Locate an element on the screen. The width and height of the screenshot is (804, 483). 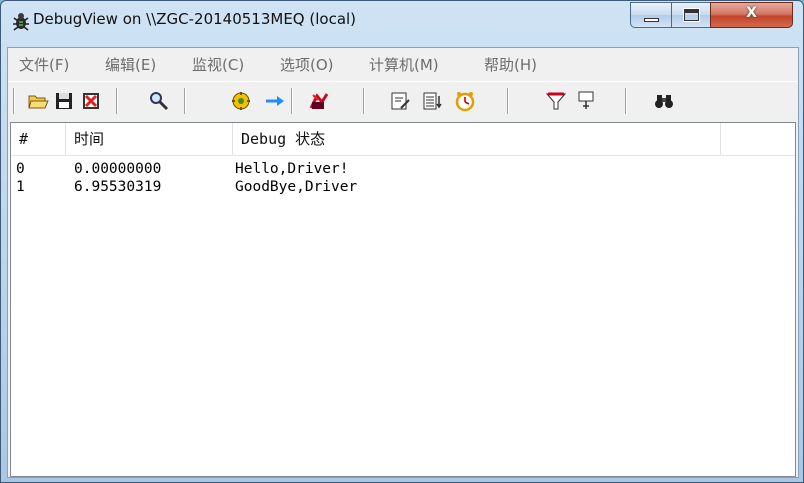
row-number: 1 is located at coordinates (20, 187).